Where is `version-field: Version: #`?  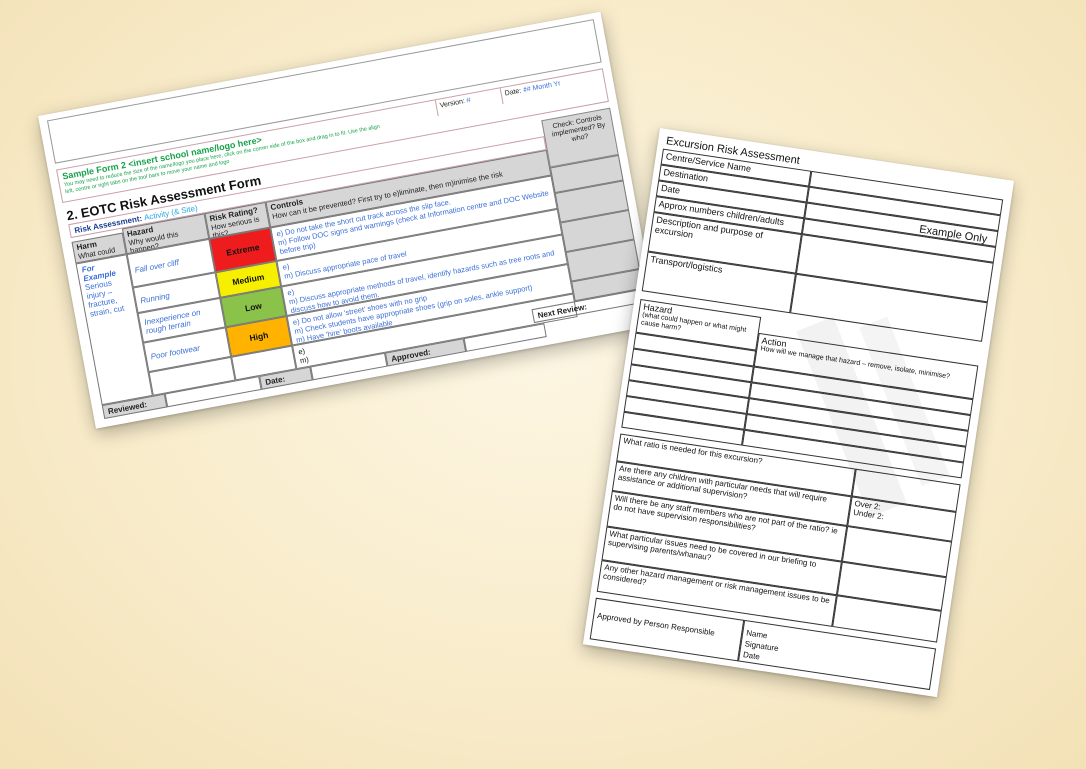 version-field: Version: # is located at coordinates (468, 102).